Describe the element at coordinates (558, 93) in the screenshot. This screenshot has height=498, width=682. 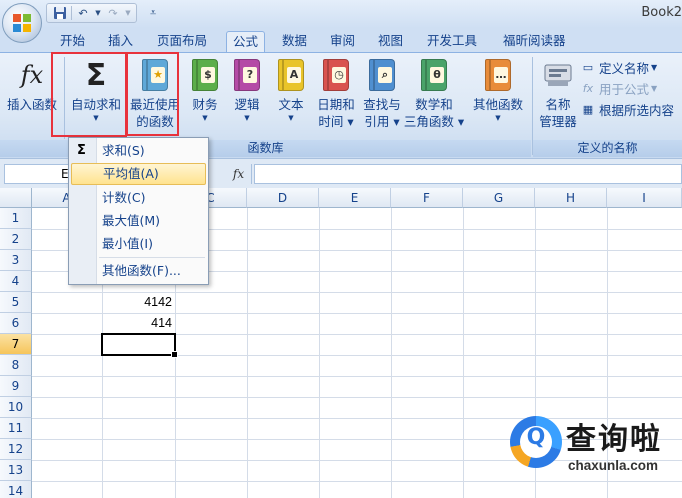
I see `name-manager-button: 名称 管理器` at that location.